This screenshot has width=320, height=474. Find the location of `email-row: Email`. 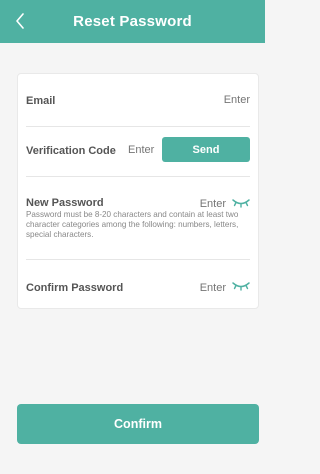

email-row: Email is located at coordinates (138, 100).